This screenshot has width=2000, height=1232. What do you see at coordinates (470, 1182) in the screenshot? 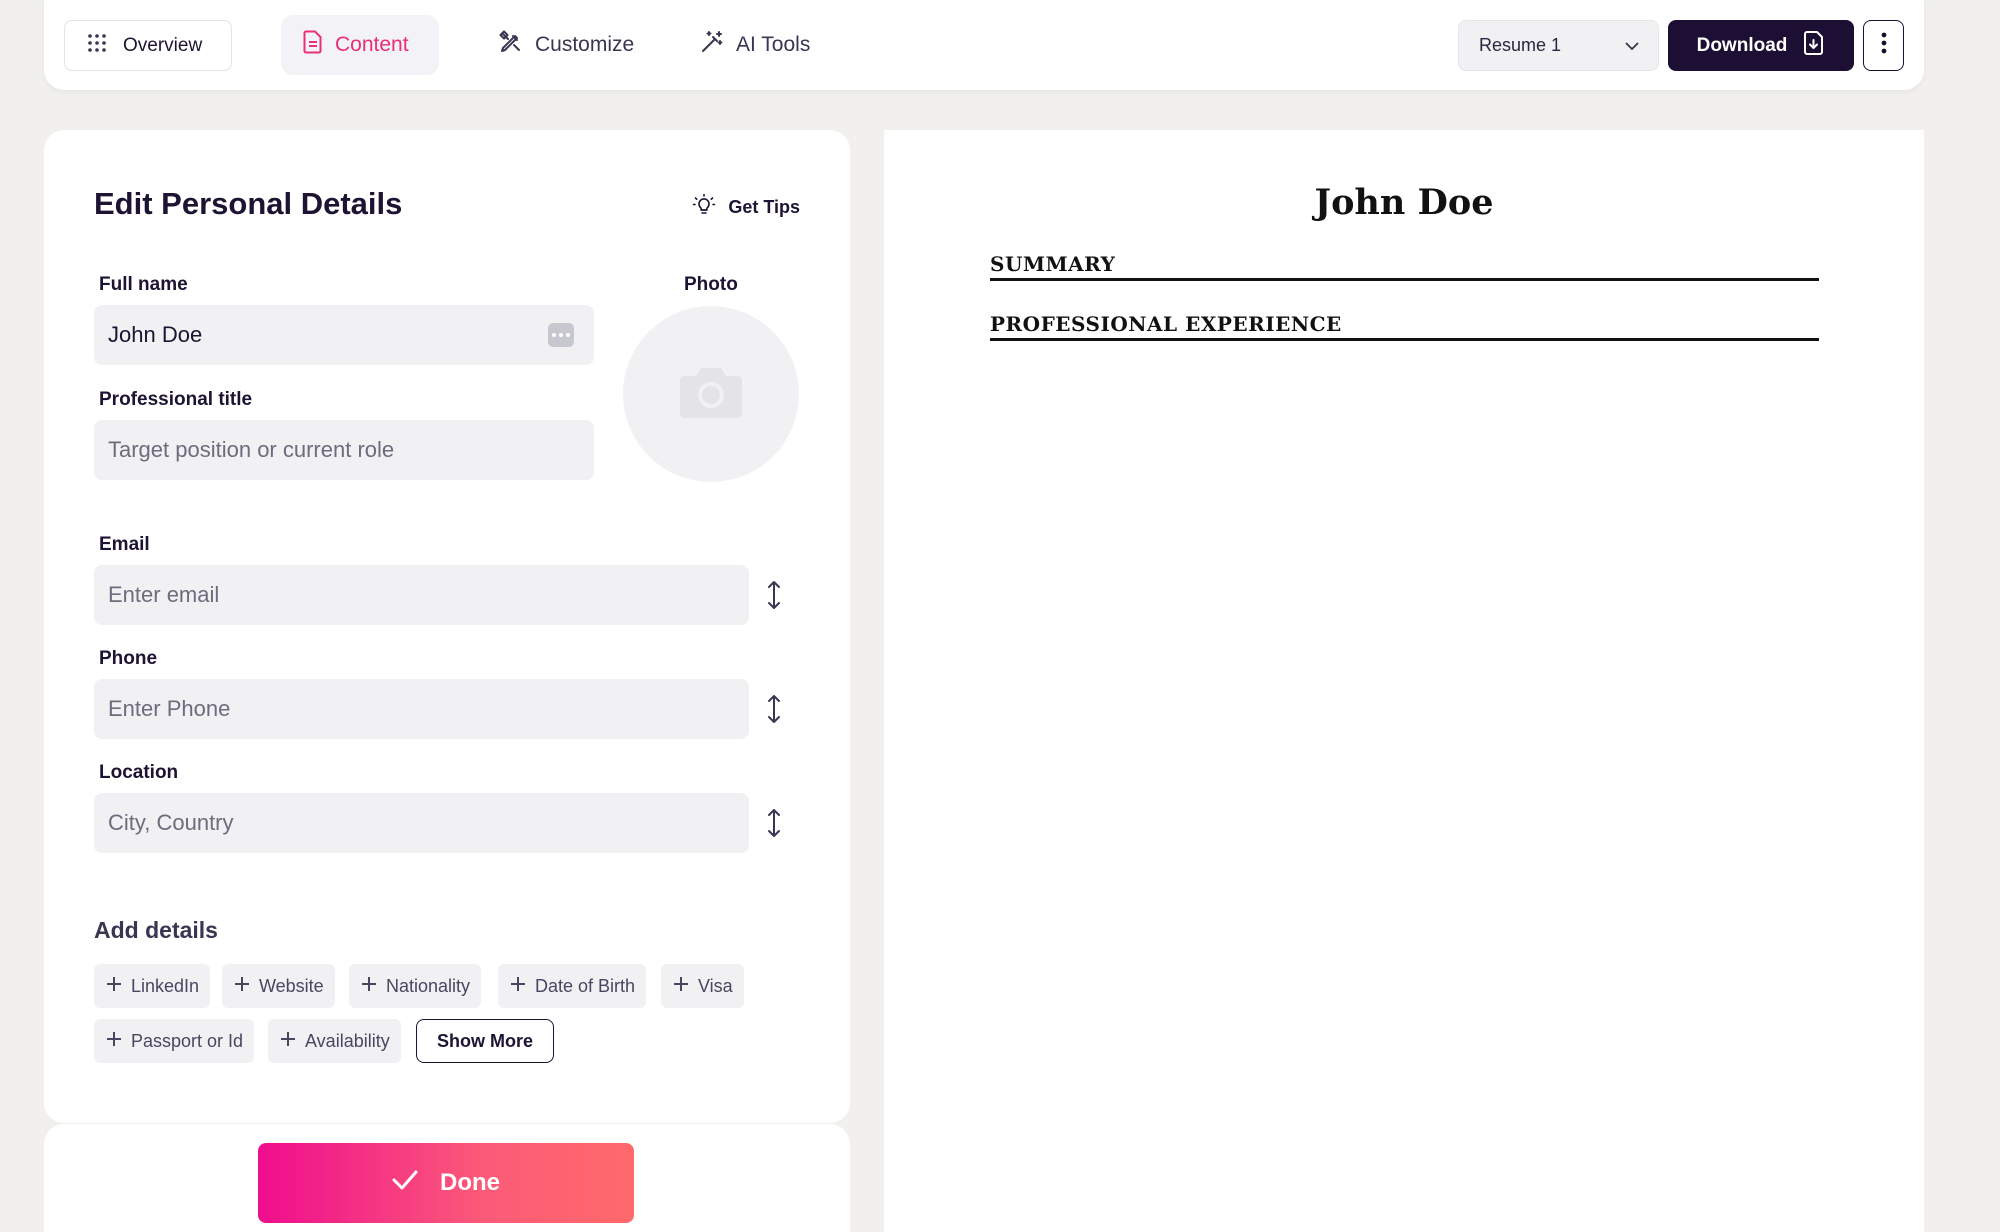
I see `done-label: Done` at bounding box center [470, 1182].